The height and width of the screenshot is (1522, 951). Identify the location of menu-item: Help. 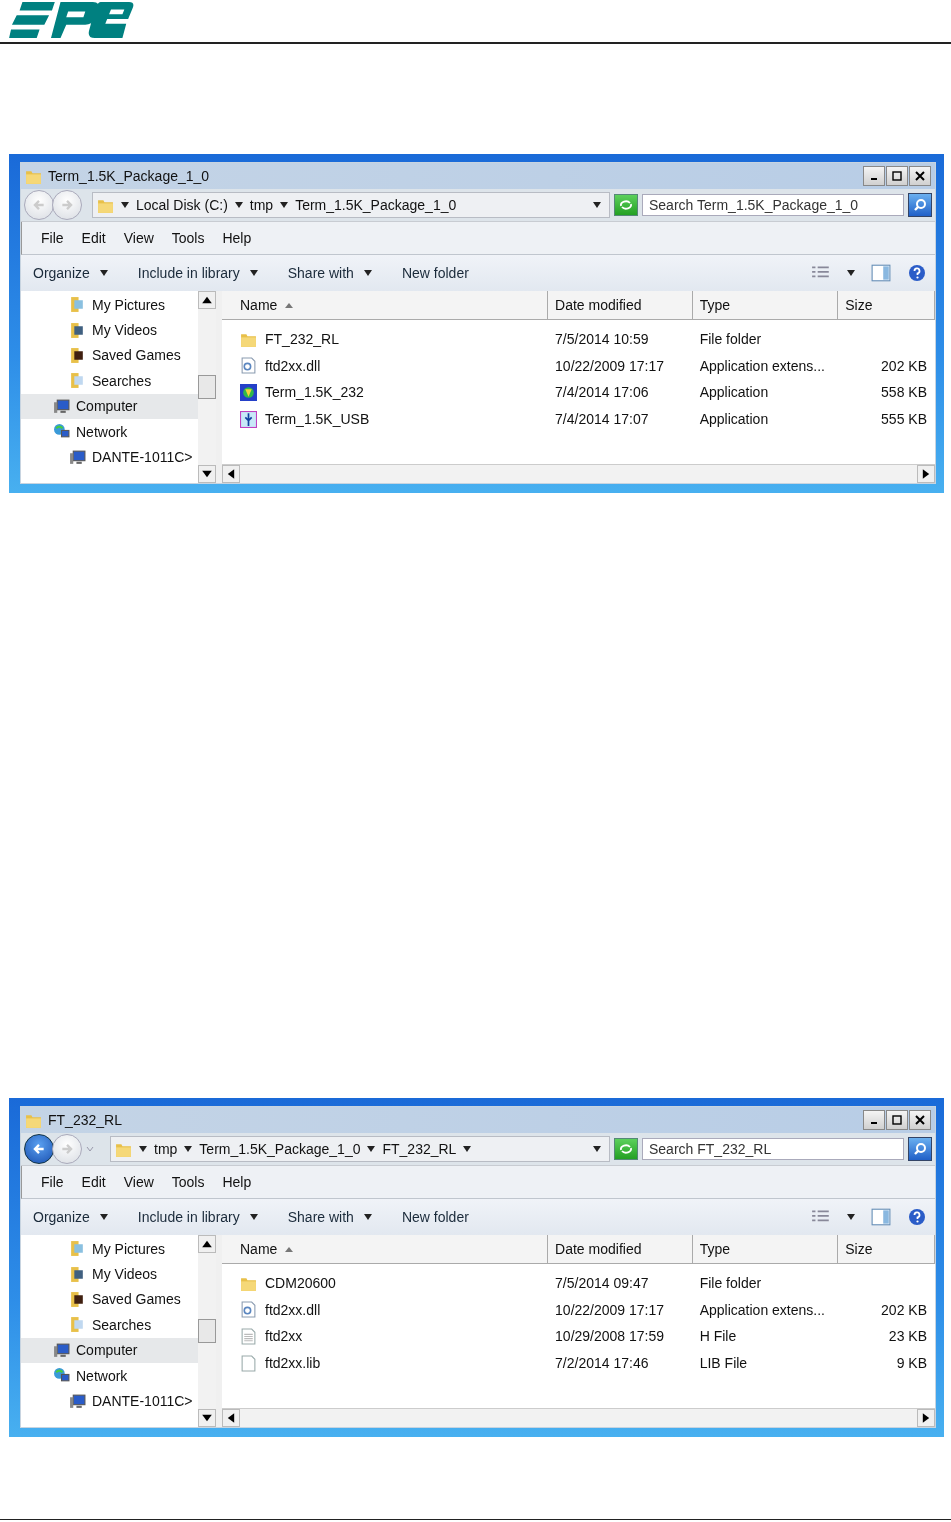
(237, 238).